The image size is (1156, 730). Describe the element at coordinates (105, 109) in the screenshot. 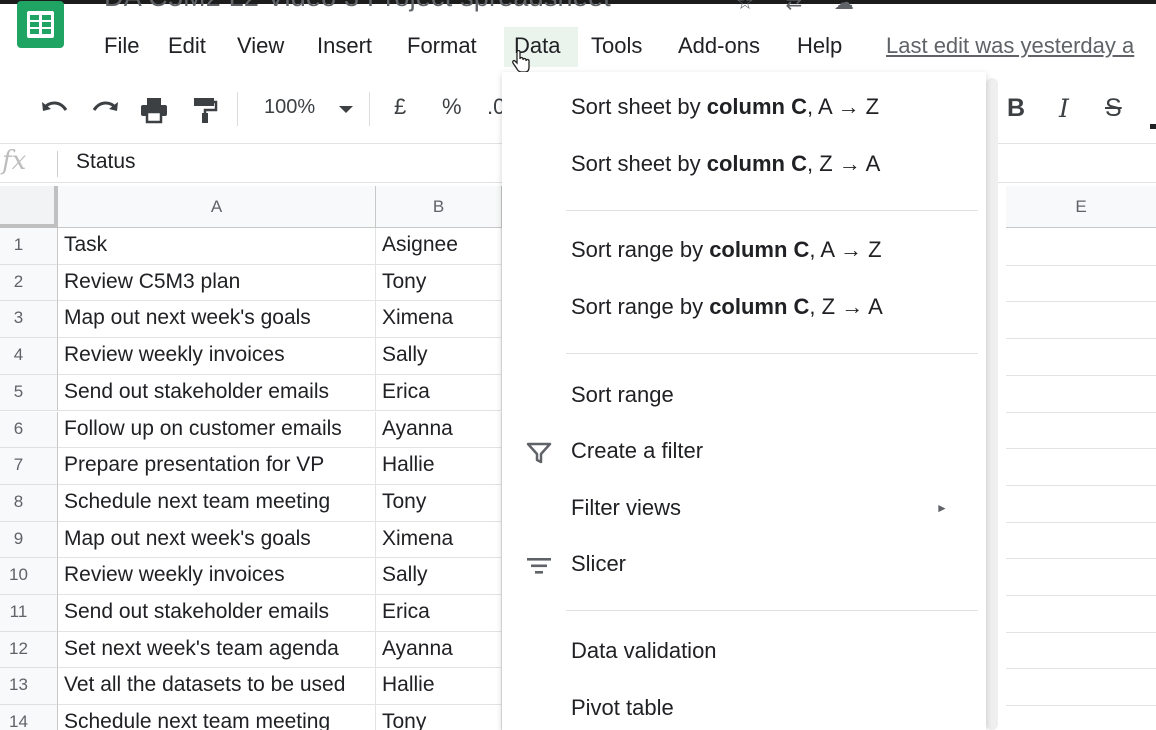

I see `redo-icon` at that location.